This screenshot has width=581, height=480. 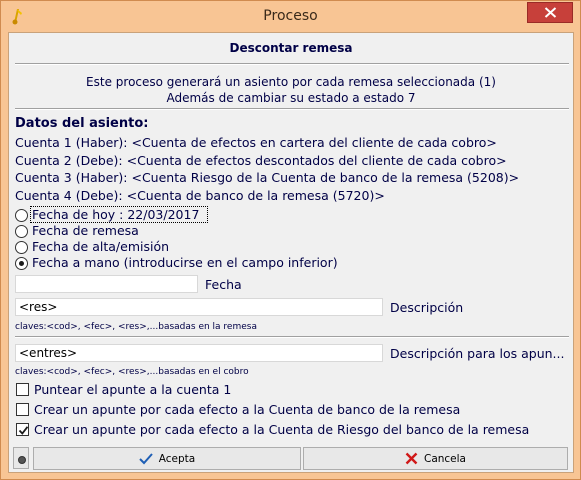 I want to click on accept-label: Acepta, so click(x=177, y=458).